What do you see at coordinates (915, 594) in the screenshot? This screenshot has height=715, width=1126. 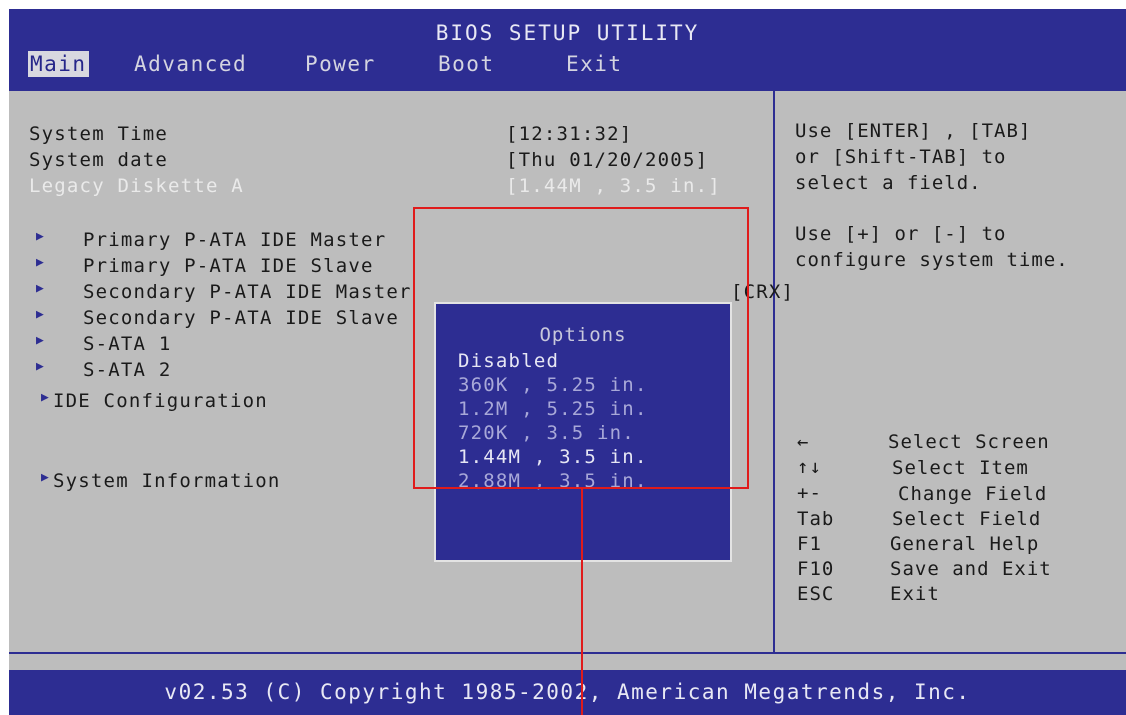 I see `key-desc: Exit` at bounding box center [915, 594].